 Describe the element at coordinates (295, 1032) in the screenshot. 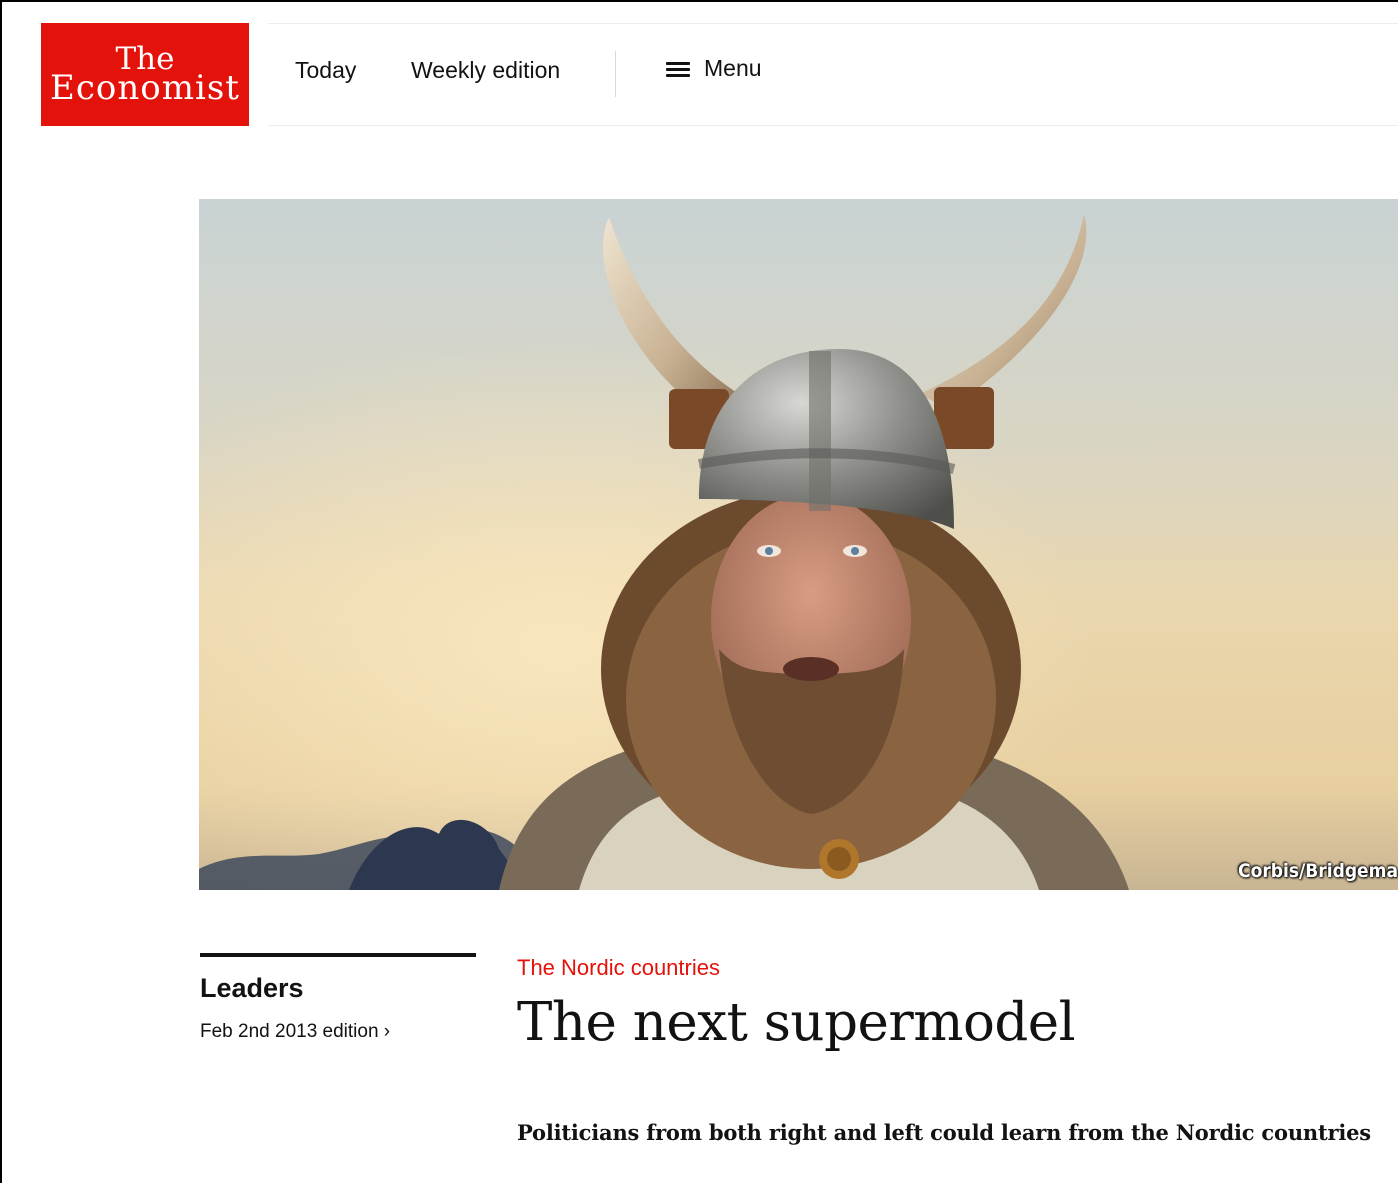

I see `edition-link: Feb 2nd 2013 edition ›` at that location.